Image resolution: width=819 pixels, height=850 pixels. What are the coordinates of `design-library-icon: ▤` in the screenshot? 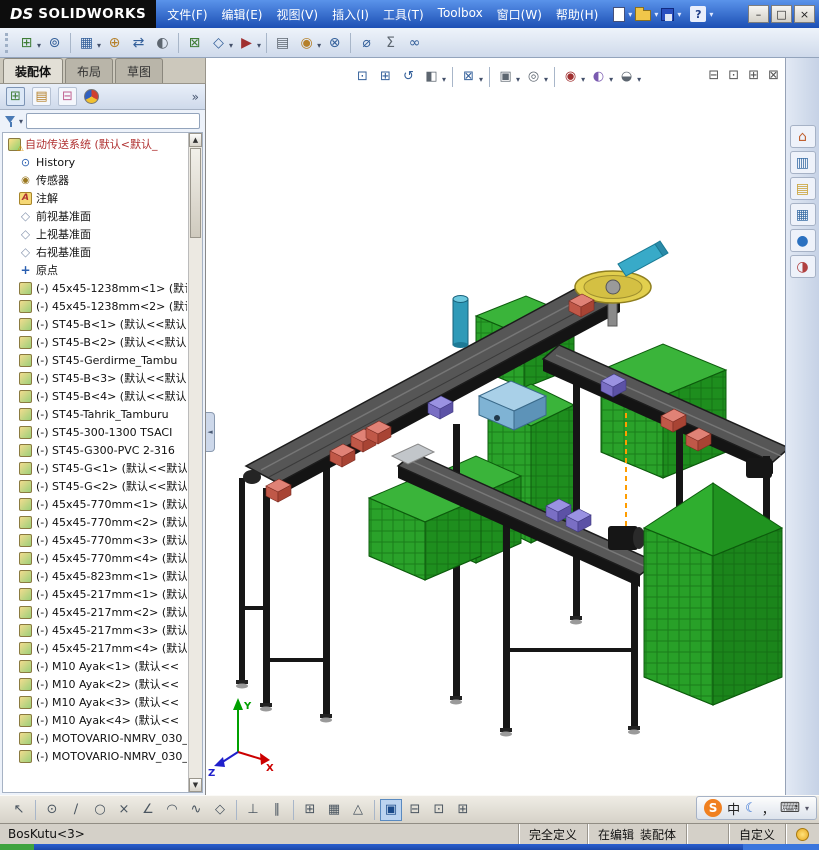 It's located at (802, 188).